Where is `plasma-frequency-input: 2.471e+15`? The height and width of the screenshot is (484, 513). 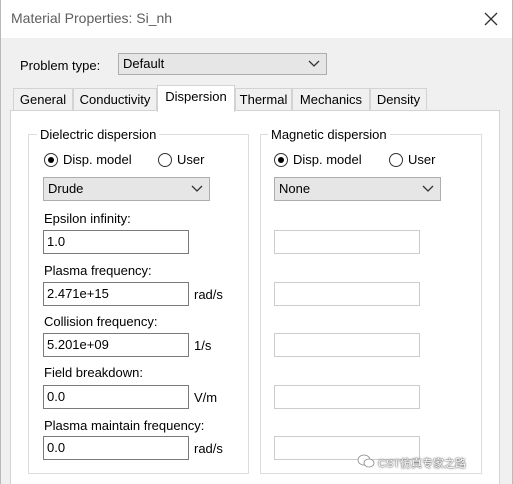 plasma-frequency-input: 2.471e+15 is located at coordinates (116, 294).